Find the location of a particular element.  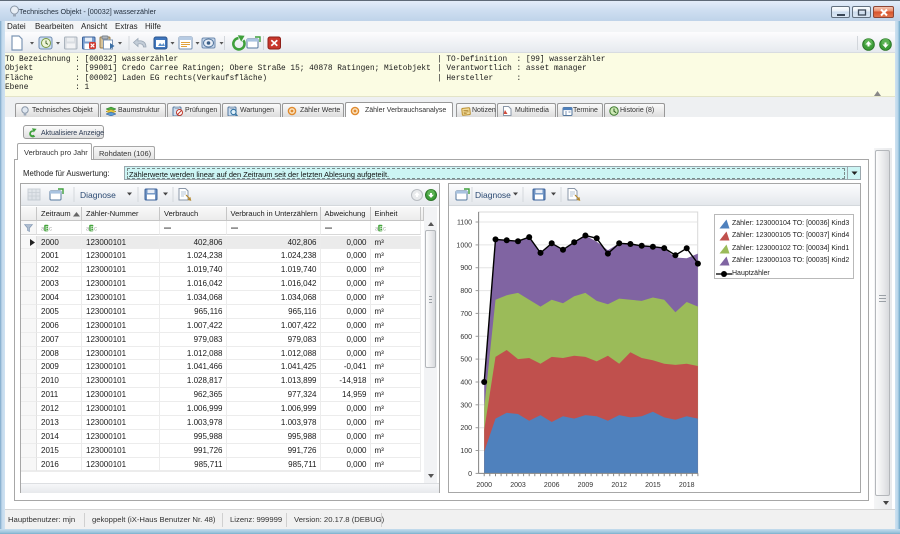

svg-text: 2000 is located at coordinates (484, 485).